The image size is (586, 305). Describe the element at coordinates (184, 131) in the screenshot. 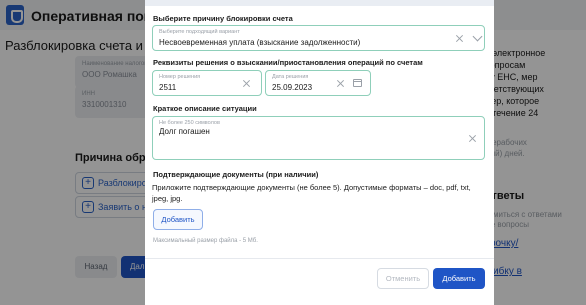

I see `situation-value: Долг погашен` at that location.